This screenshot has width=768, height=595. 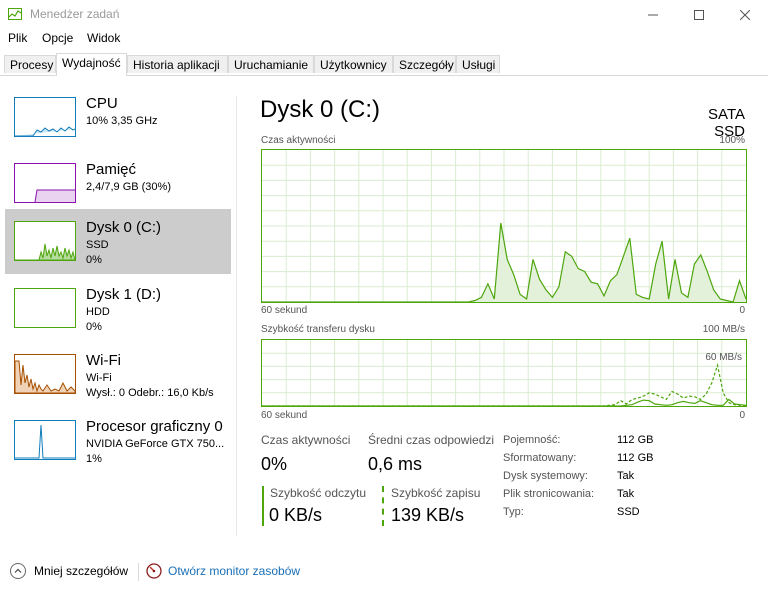 What do you see at coordinates (45, 117) in the screenshot?
I see `cpu-thumbnail` at bounding box center [45, 117].